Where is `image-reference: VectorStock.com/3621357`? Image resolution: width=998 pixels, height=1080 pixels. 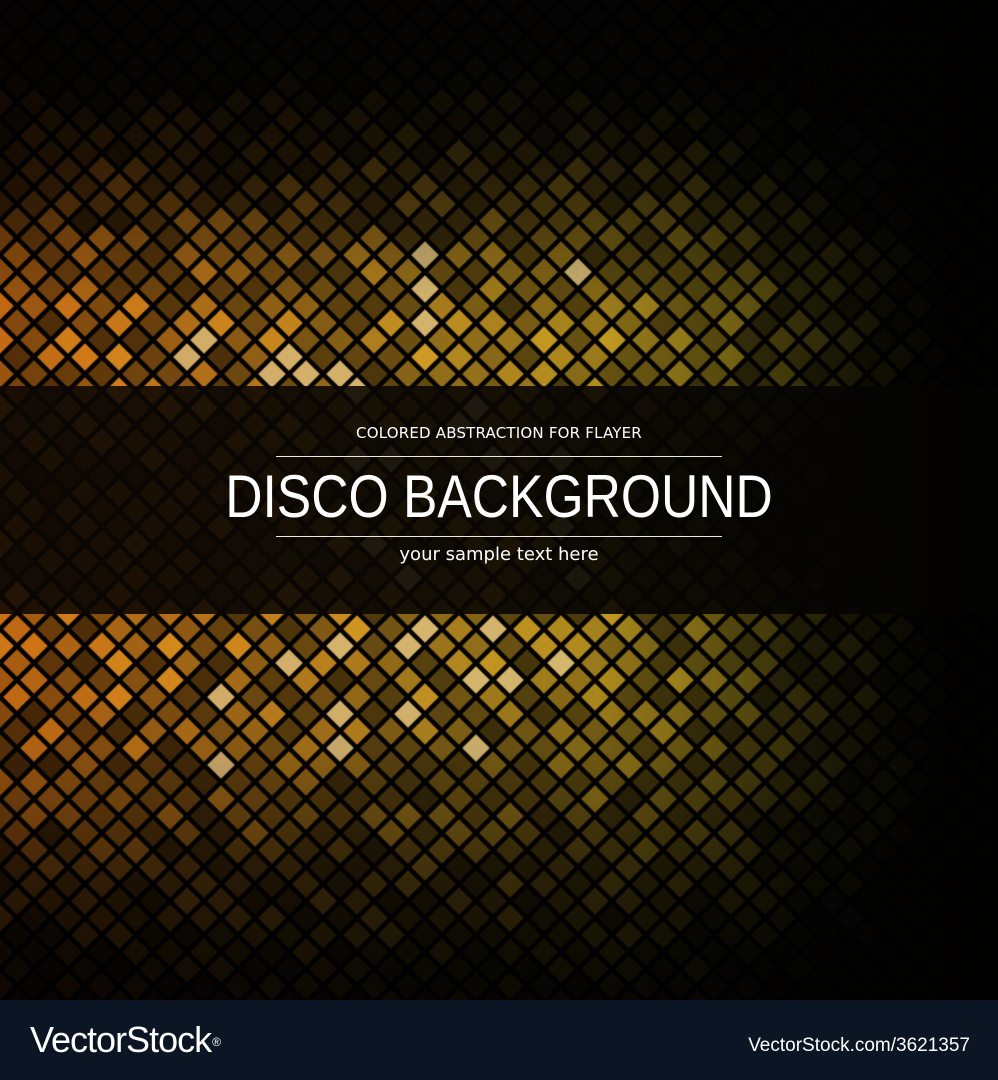
image-reference: VectorStock.com/3621357 is located at coordinates (859, 1046).